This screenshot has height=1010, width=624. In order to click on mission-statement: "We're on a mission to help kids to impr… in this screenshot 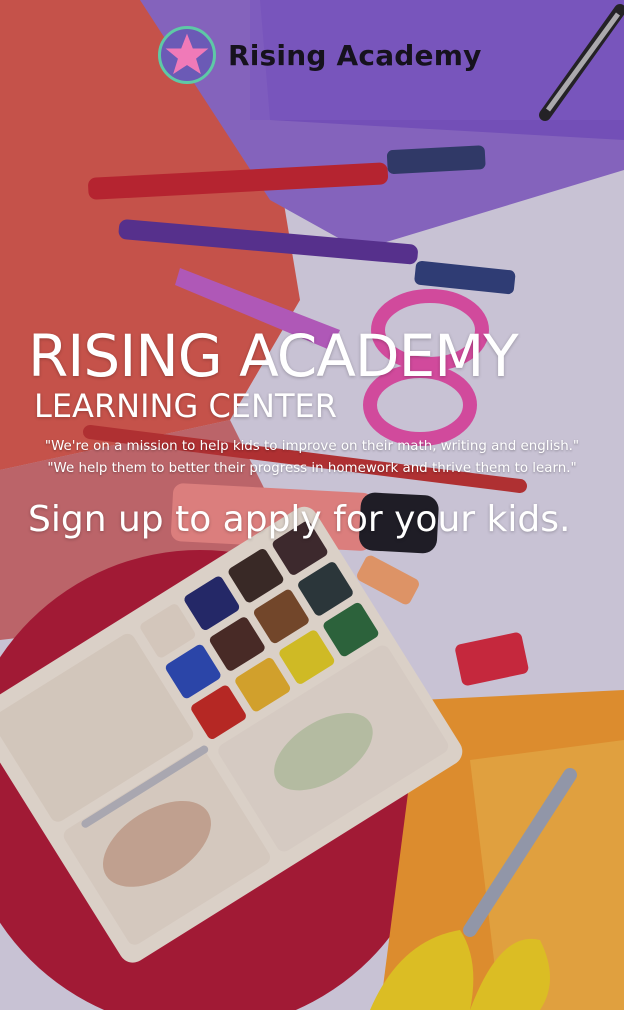, I will do `click(312, 458)`.